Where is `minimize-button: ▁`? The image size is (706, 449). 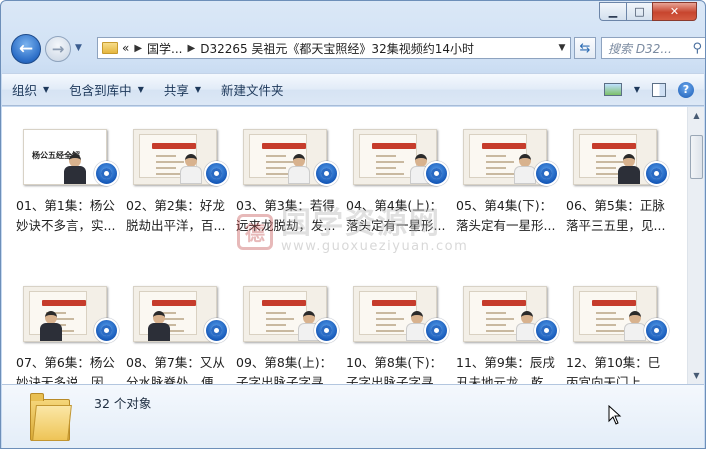 minimize-button: ▁ is located at coordinates (612, 11).